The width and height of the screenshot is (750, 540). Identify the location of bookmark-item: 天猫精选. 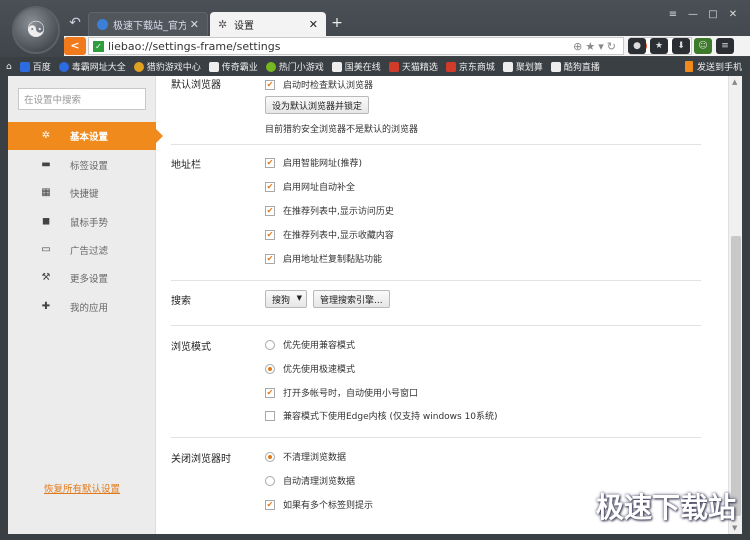
(413, 66).